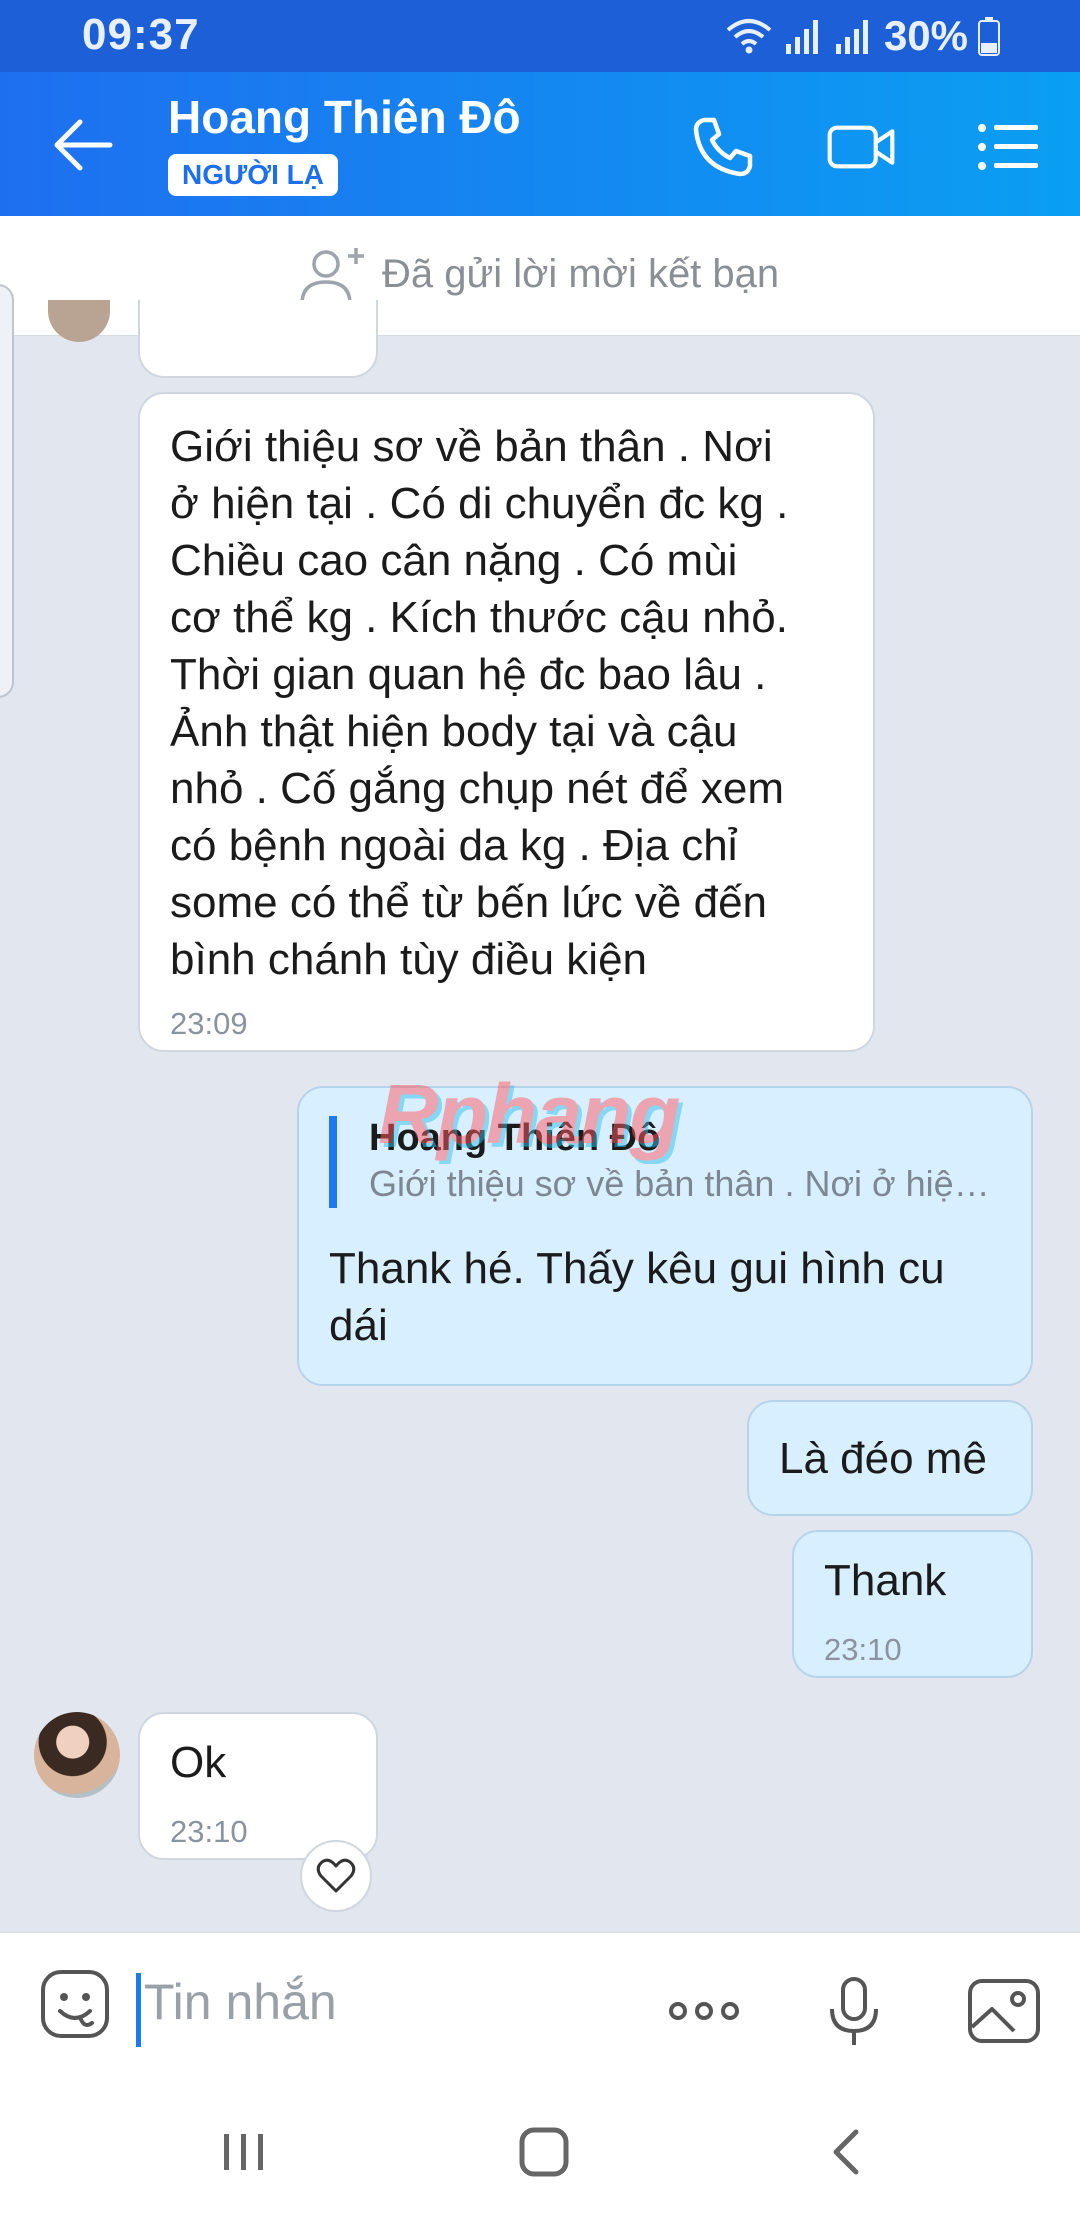 The height and width of the screenshot is (2220, 1080). What do you see at coordinates (83, 145) in the screenshot?
I see `arrow-left-icon` at bounding box center [83, 145].